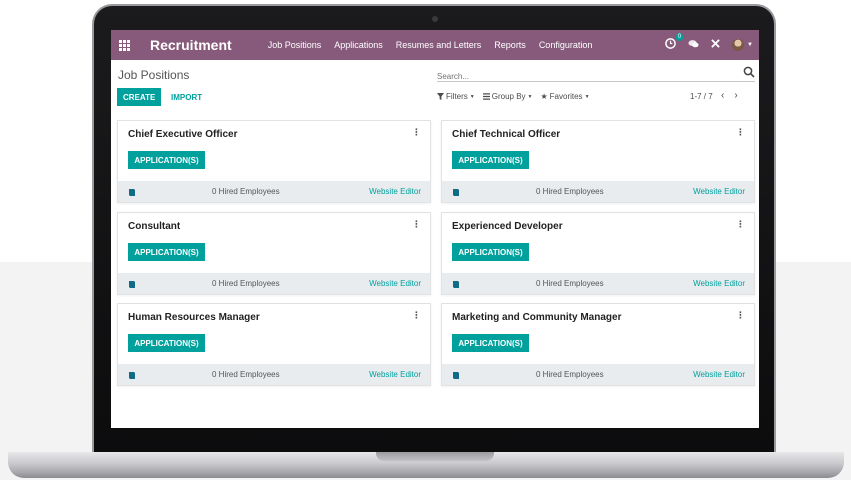 The image size is (851, 480). I want to click on search-input, so click(587, 76).